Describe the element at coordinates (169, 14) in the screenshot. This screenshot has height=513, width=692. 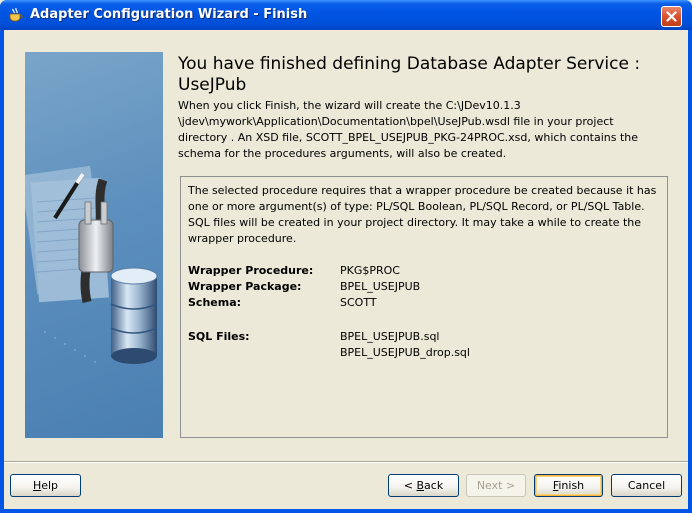
I see `window-title: Adapter Configuration Wizard - Finish` at that location.